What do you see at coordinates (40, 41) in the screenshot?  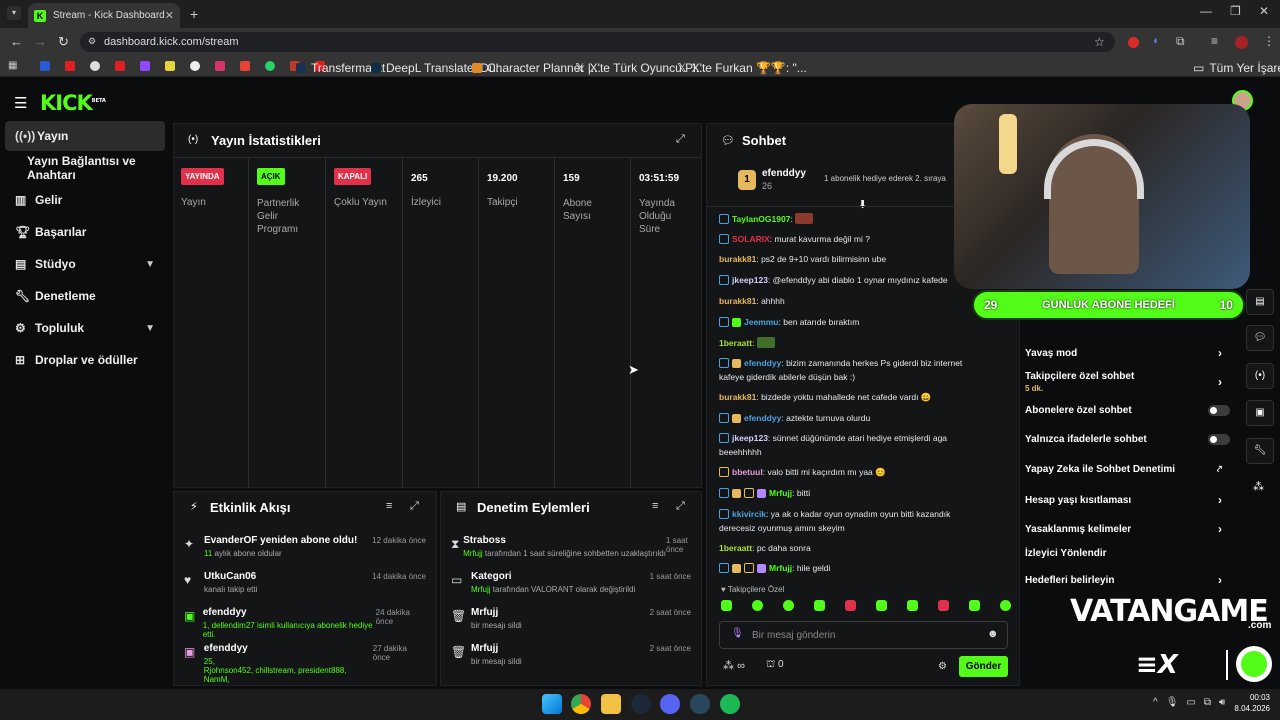 I see `forward-icon: →` at bounding box center [40, 41].